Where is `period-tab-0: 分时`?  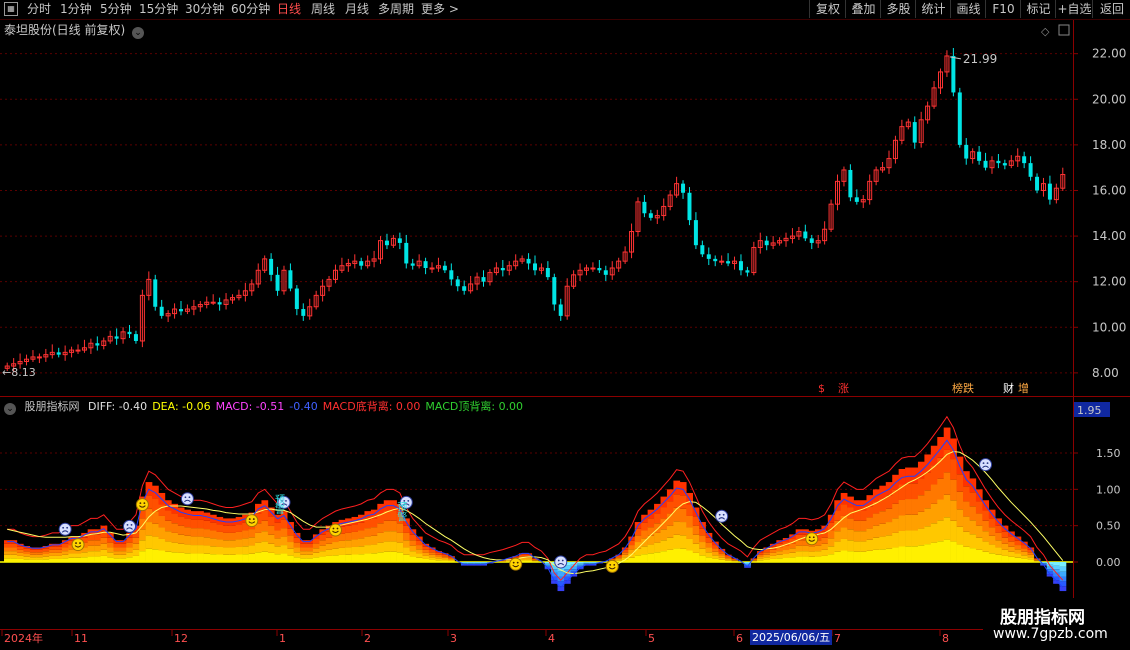
period-tab-0: 分时 is located at coordinates (39, 9).